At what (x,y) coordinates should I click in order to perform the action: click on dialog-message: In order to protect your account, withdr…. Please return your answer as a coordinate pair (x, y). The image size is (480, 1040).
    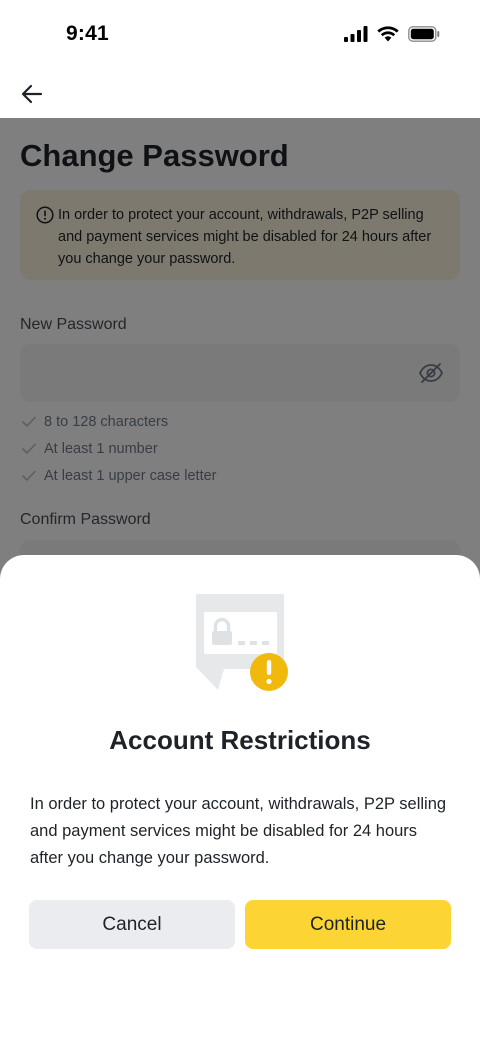
    Looking at the image, I should click on (238, 831).